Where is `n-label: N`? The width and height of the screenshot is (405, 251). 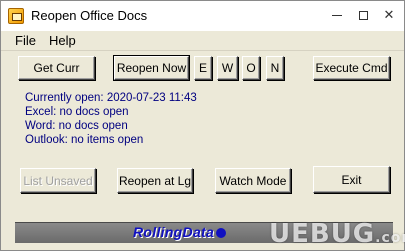 n-label: N is located at coordinates (275, 68).